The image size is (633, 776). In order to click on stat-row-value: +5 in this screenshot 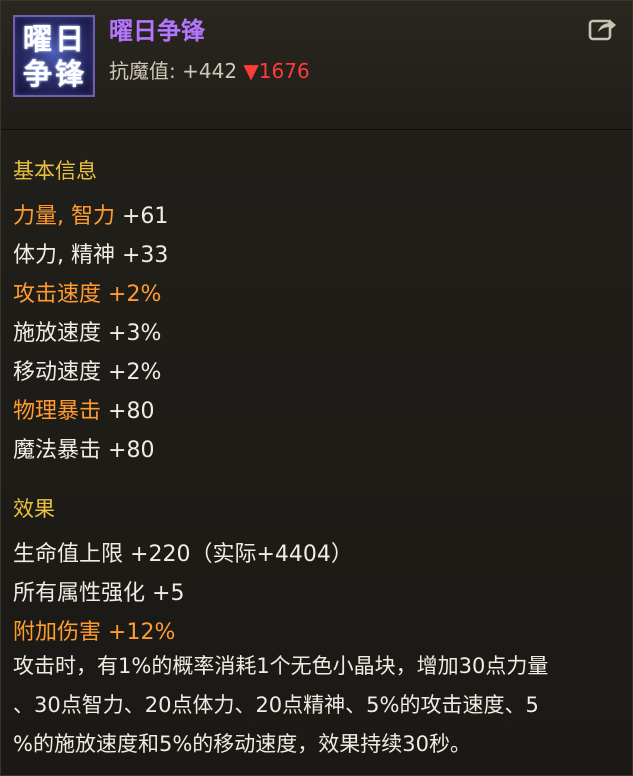, I will do `click(168, 593)`.